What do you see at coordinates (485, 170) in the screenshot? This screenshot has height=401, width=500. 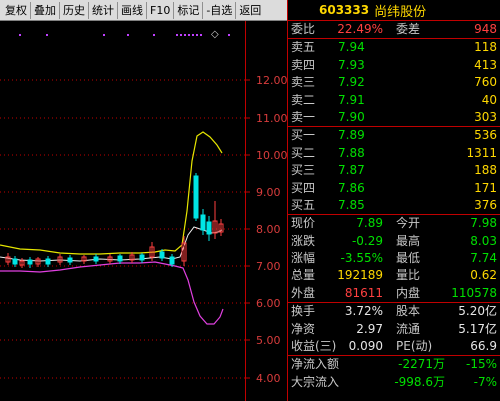 I see `bid-volume: 188` at bounding box center [485, 170].